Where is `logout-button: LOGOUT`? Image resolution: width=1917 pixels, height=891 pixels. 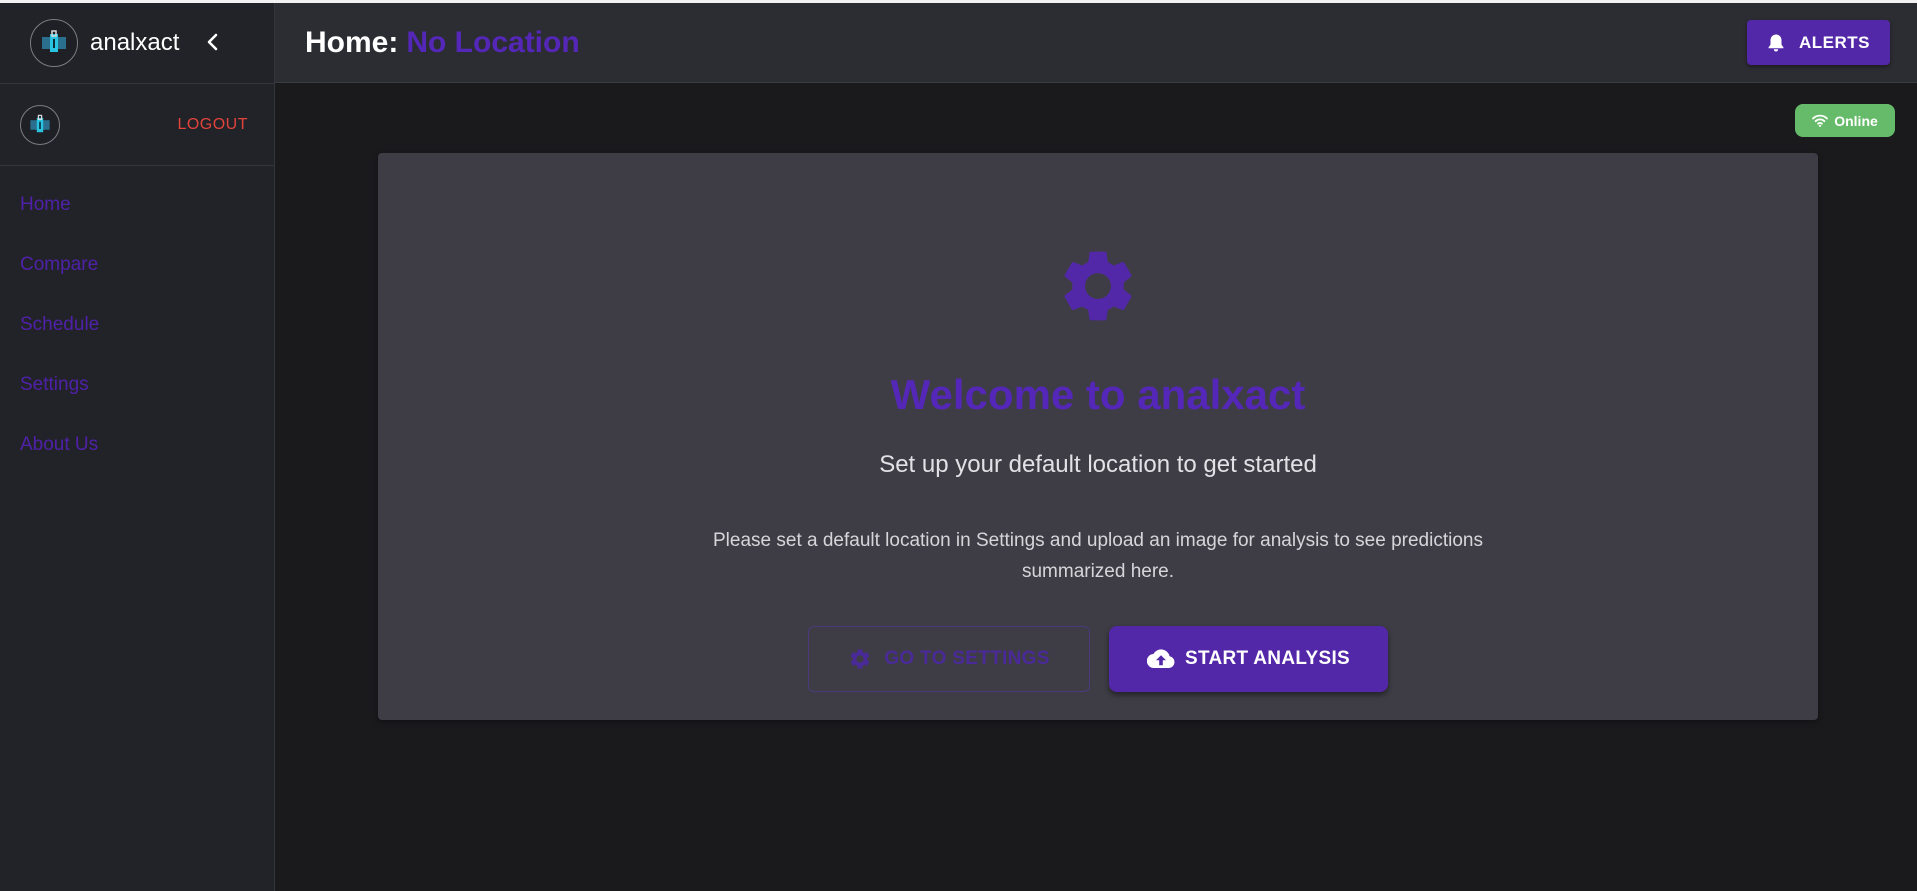 logout-button: LOGOUT is located at coordinates (212, 125).